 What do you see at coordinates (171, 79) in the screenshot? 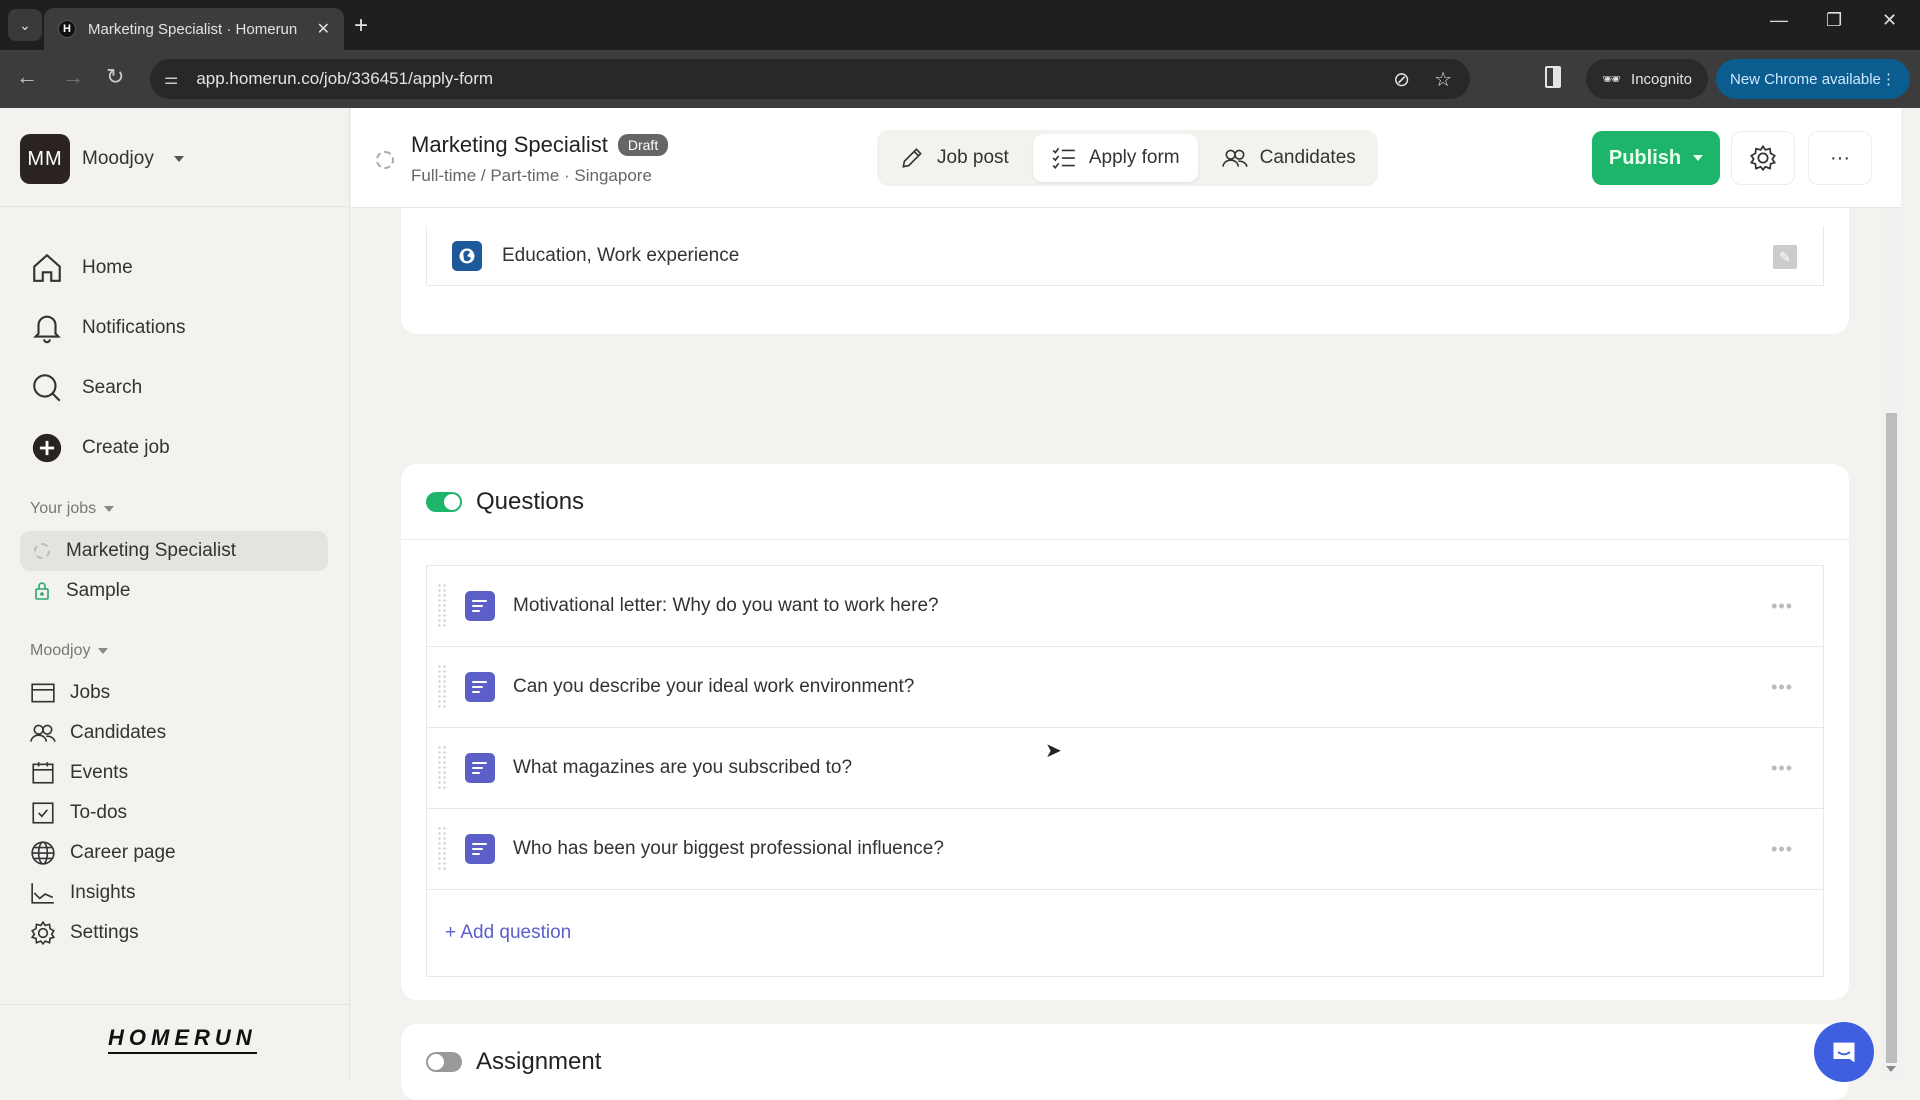
I see `site-info-icon: ⚌` at bounding box center [171, 79].